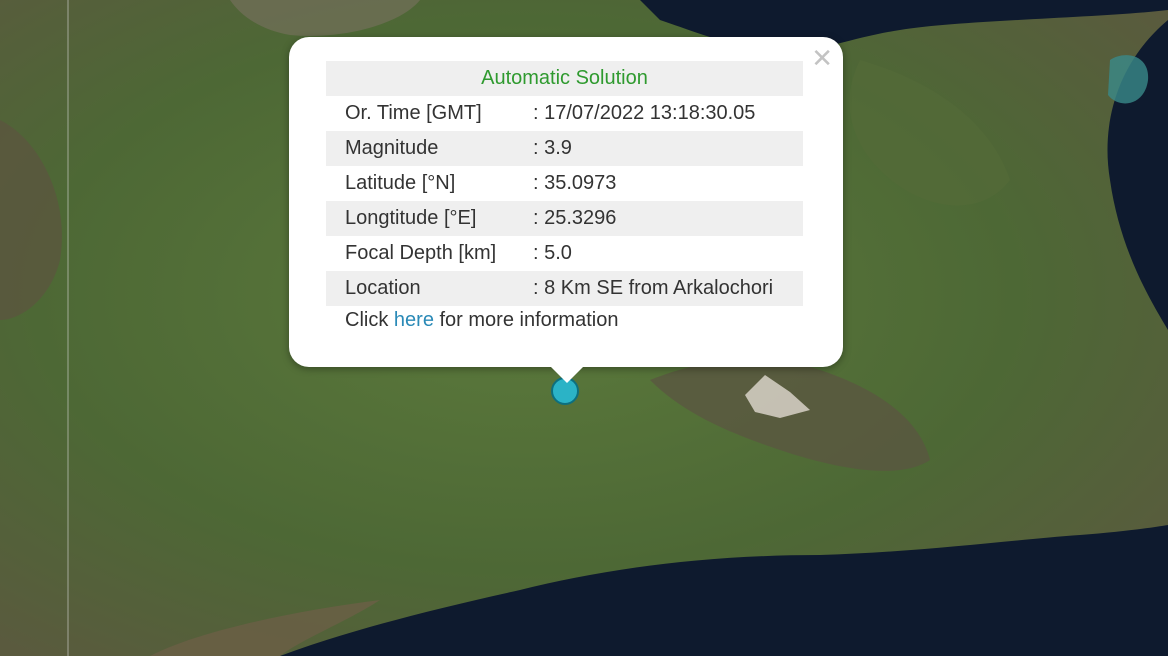 The width and height of the screenshot is (1168, 656). Describe the element at coordinates (400, 183) in the screenshot. I see `row-label: Latitude [°N]` at that location.